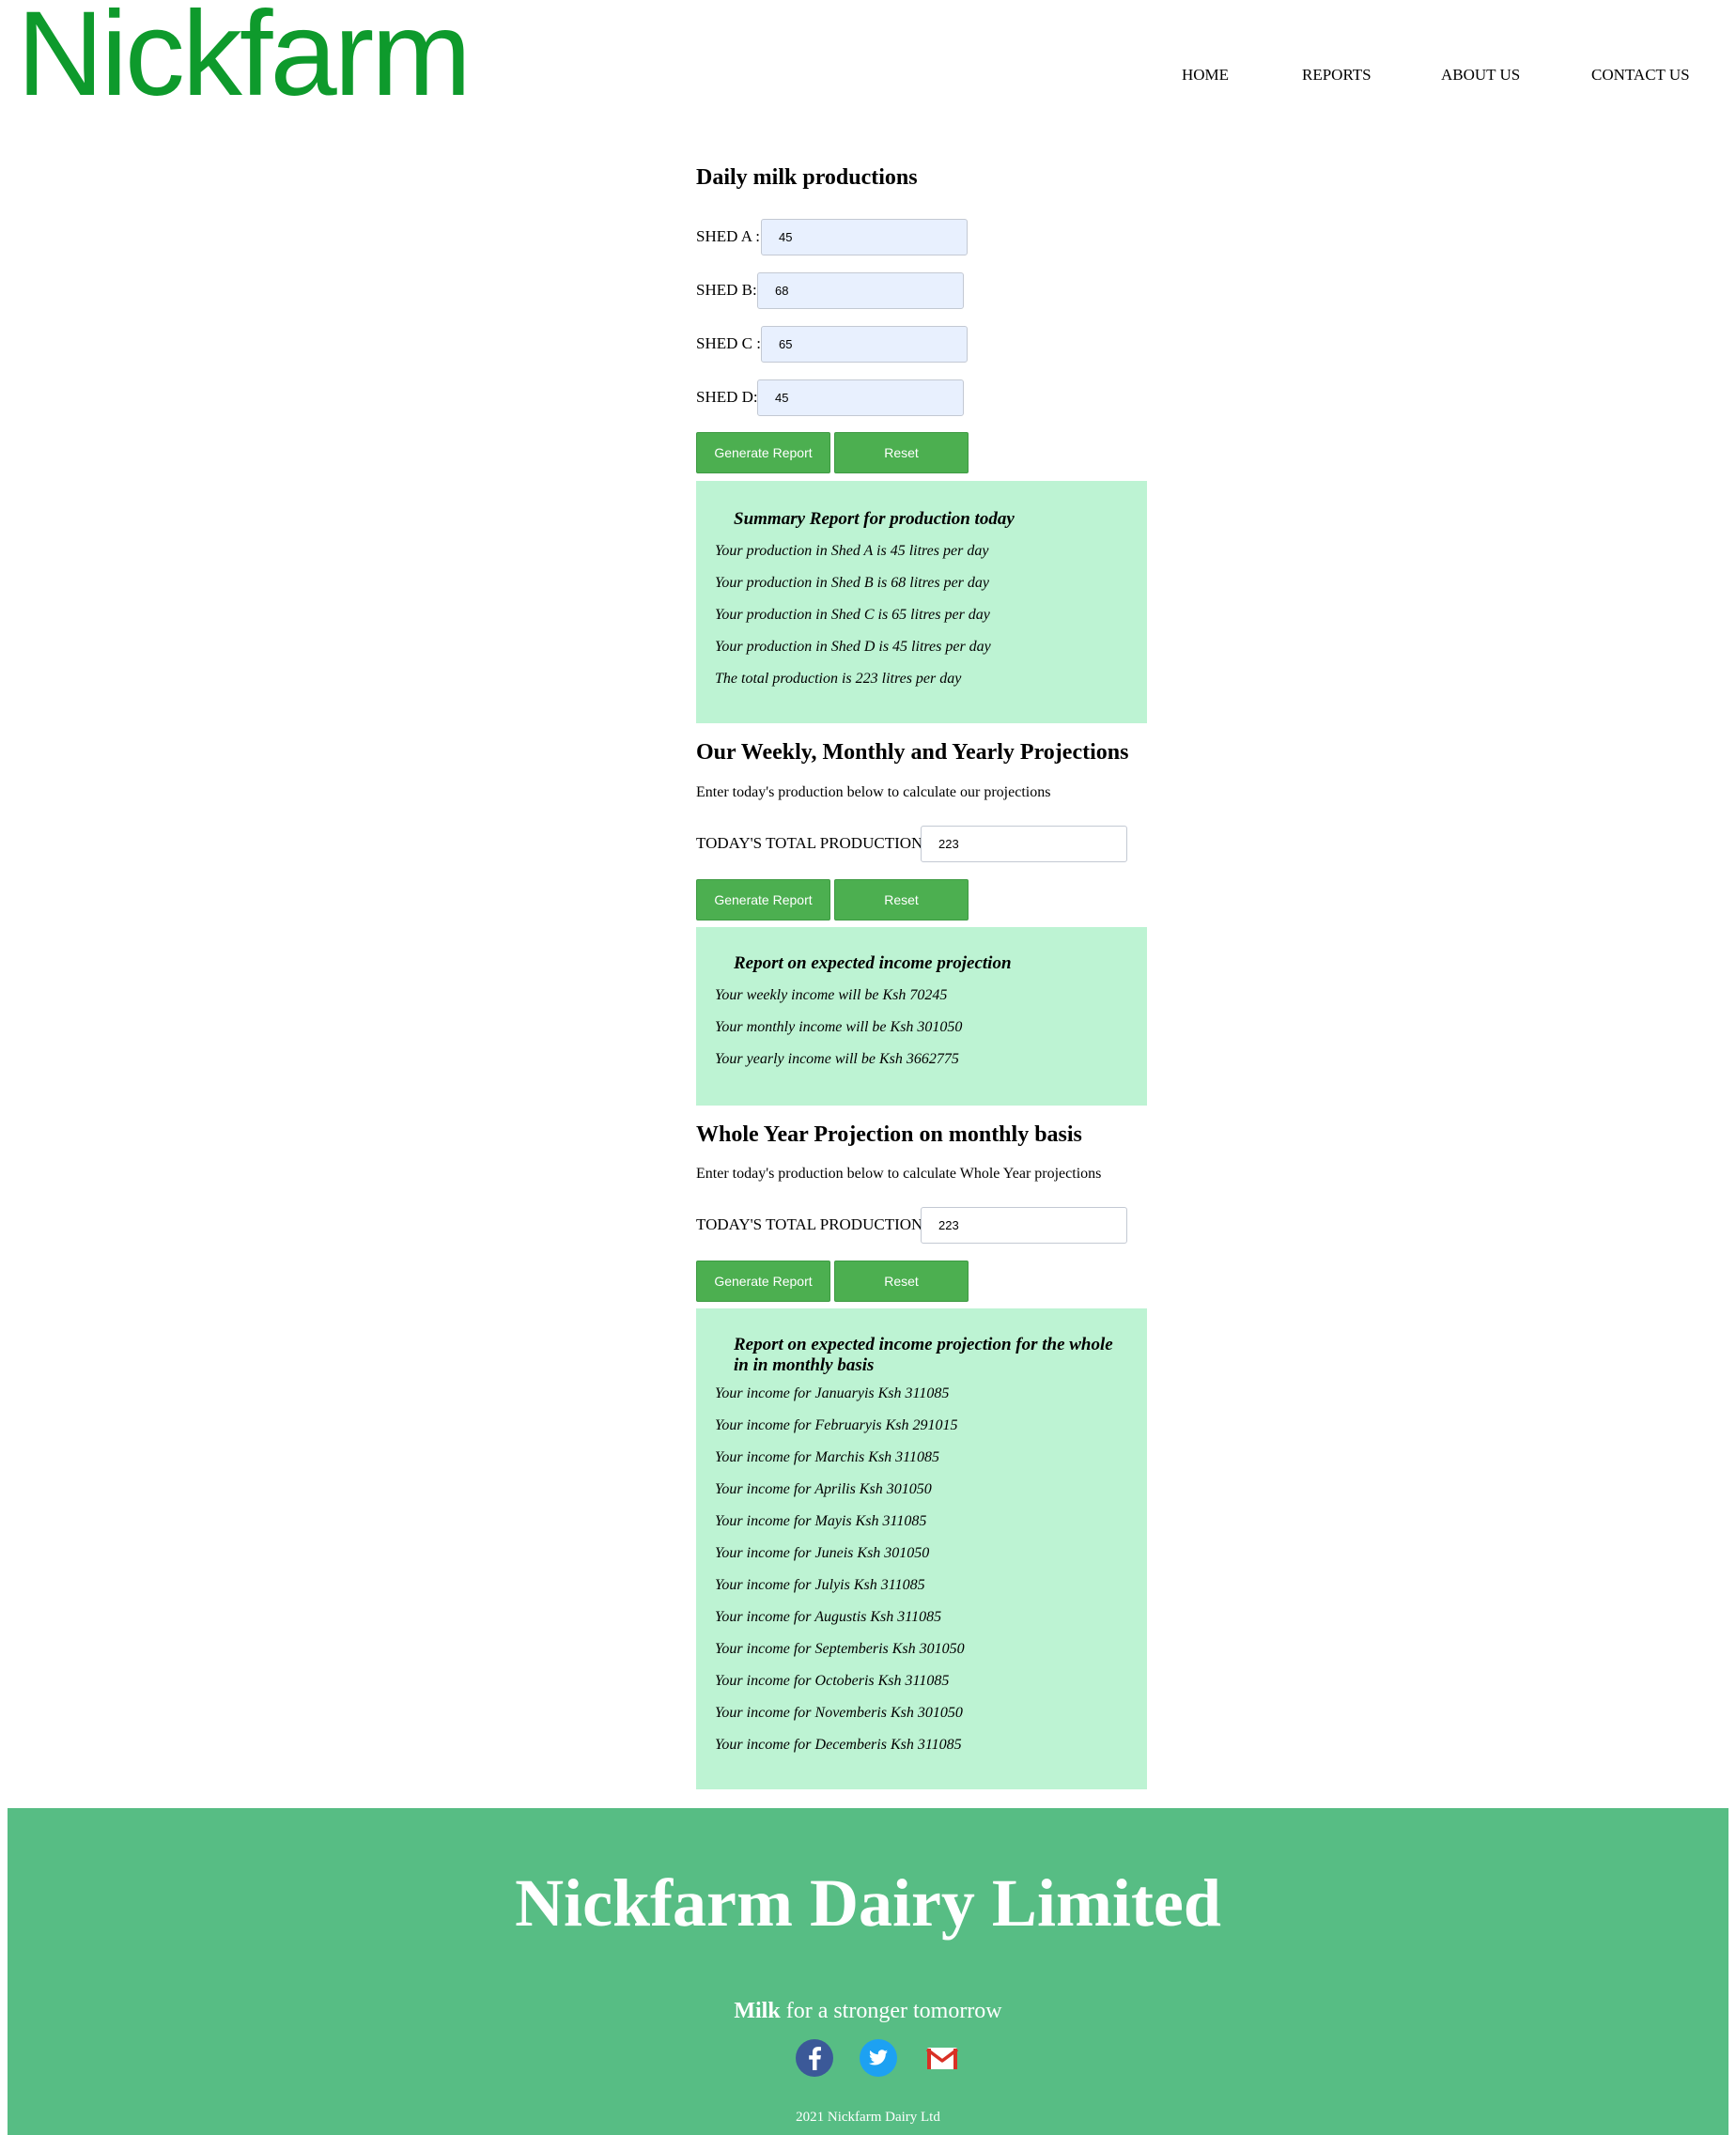 This screenshot has height=2135, width=1736. I want to click on daily-reset-button: Reset, so click(901, 452).